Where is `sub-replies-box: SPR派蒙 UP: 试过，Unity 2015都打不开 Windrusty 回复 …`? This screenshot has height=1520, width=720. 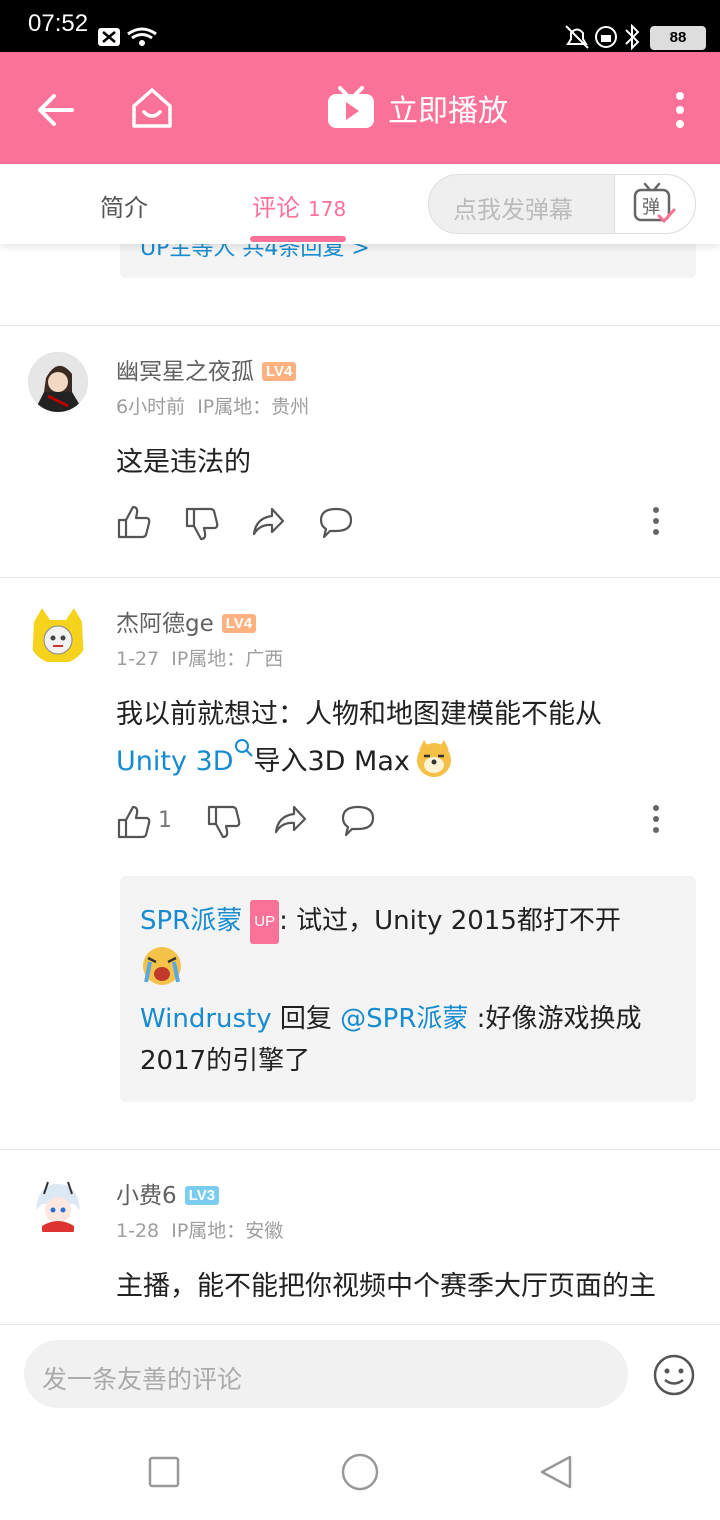
sub-replies-box: SPR派蒙 UP: 试过，Unity 2015都打不开 Windrusty 回复 … is located at coordinates (408, 989).